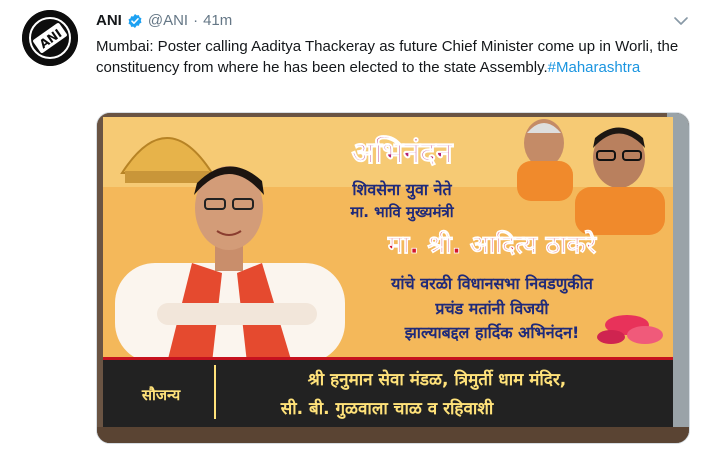 This screenshot has height=458, width=720. What do you see at coordinates (109, 21) in the screenshot?
I see `author-name: ANI` at bounding box center [109, 21].